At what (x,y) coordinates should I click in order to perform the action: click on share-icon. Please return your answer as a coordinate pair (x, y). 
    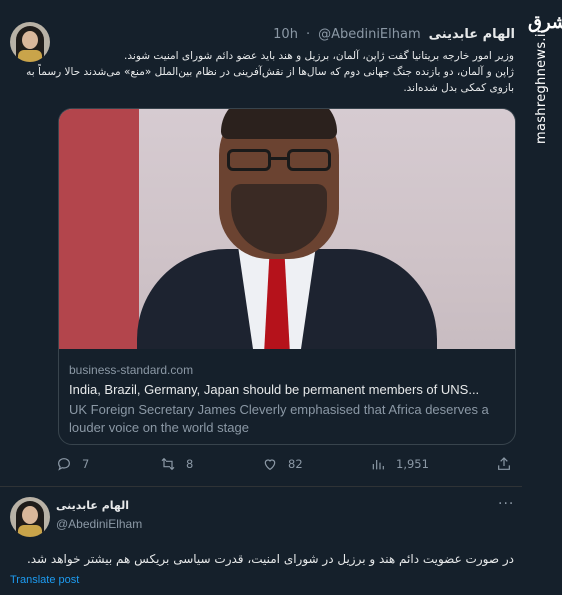
    Looking at the image, I should click on (504, 463).